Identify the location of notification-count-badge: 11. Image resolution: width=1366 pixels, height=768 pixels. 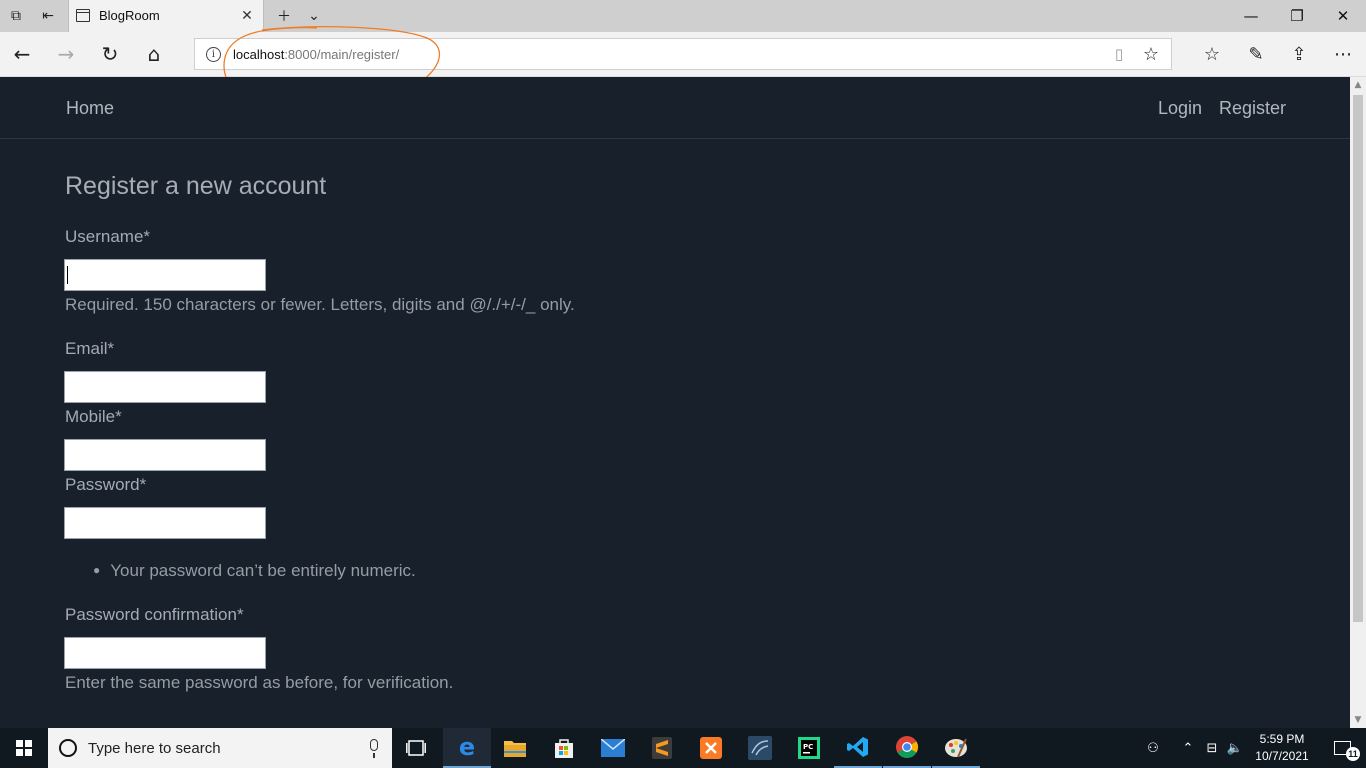
(1353, 754).